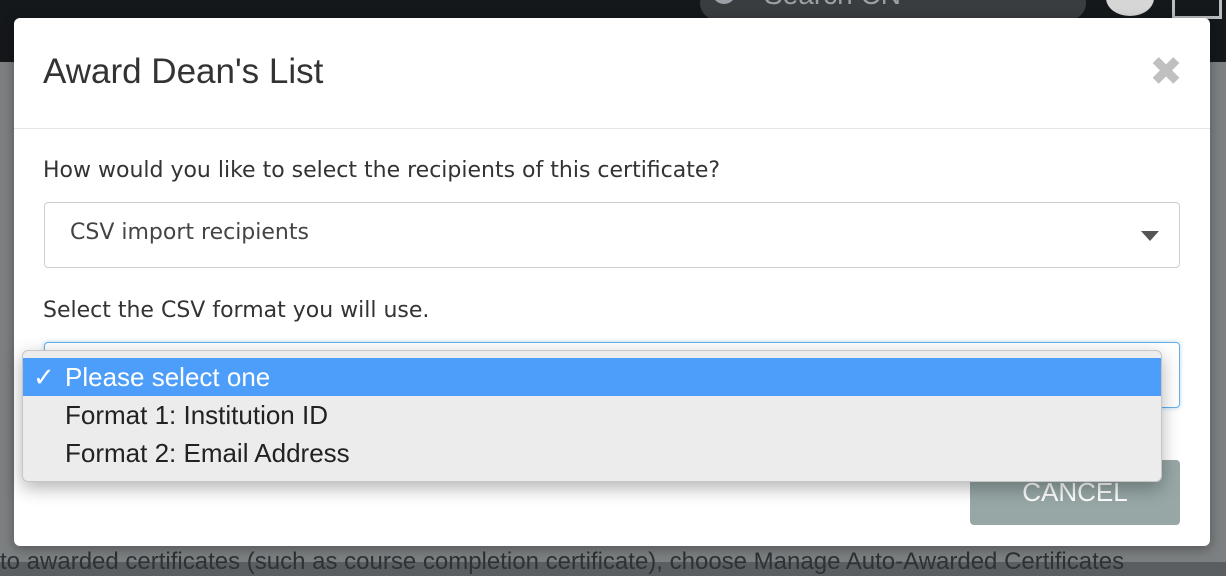 This screenshot has height=576, width=1226. Describe the element at coordinates (1166, 72) in the screenshot. I see `close-icon: ✖` at that location.